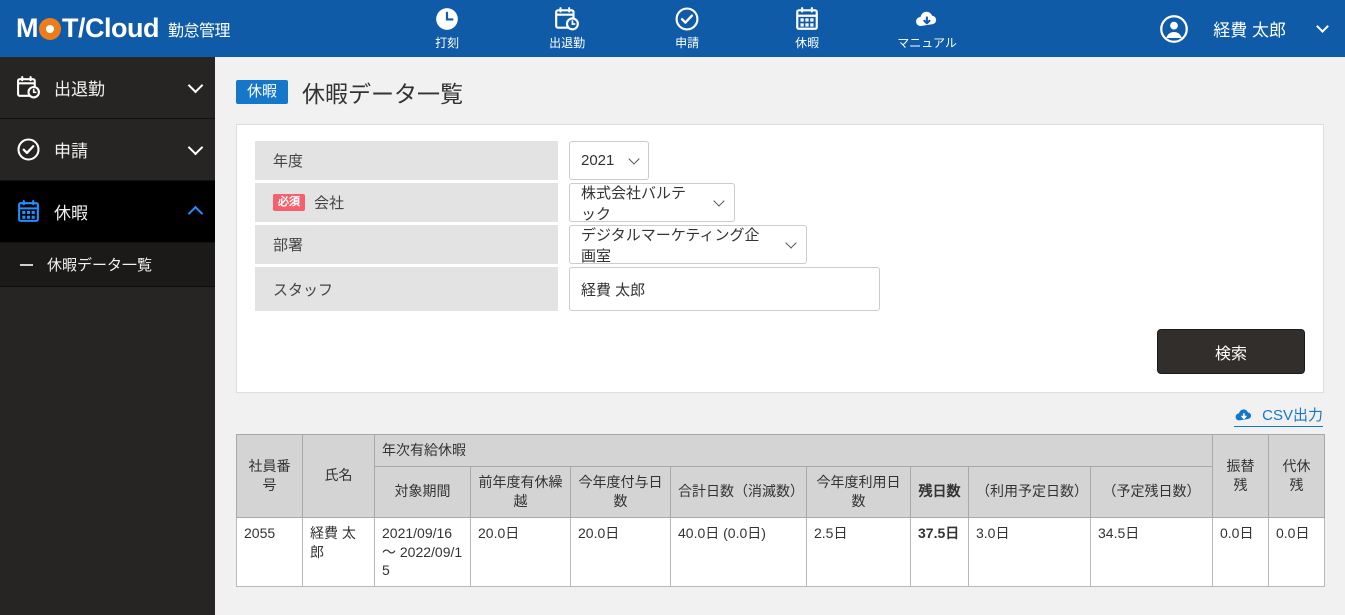 Image resolution: width=1345 pixels, height=615 pixels. Describe the element at coordinates (303, 290) in the screenshot. I see `form-label-staff-text: スタッフ` at that location.